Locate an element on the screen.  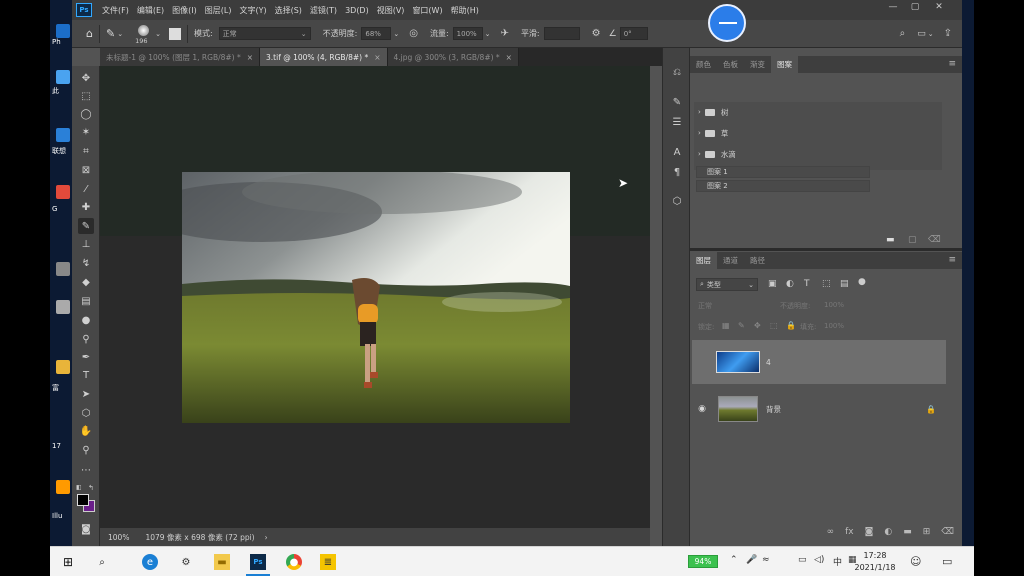
wifi-icon: ≈ is located at coordinates (766, 560).